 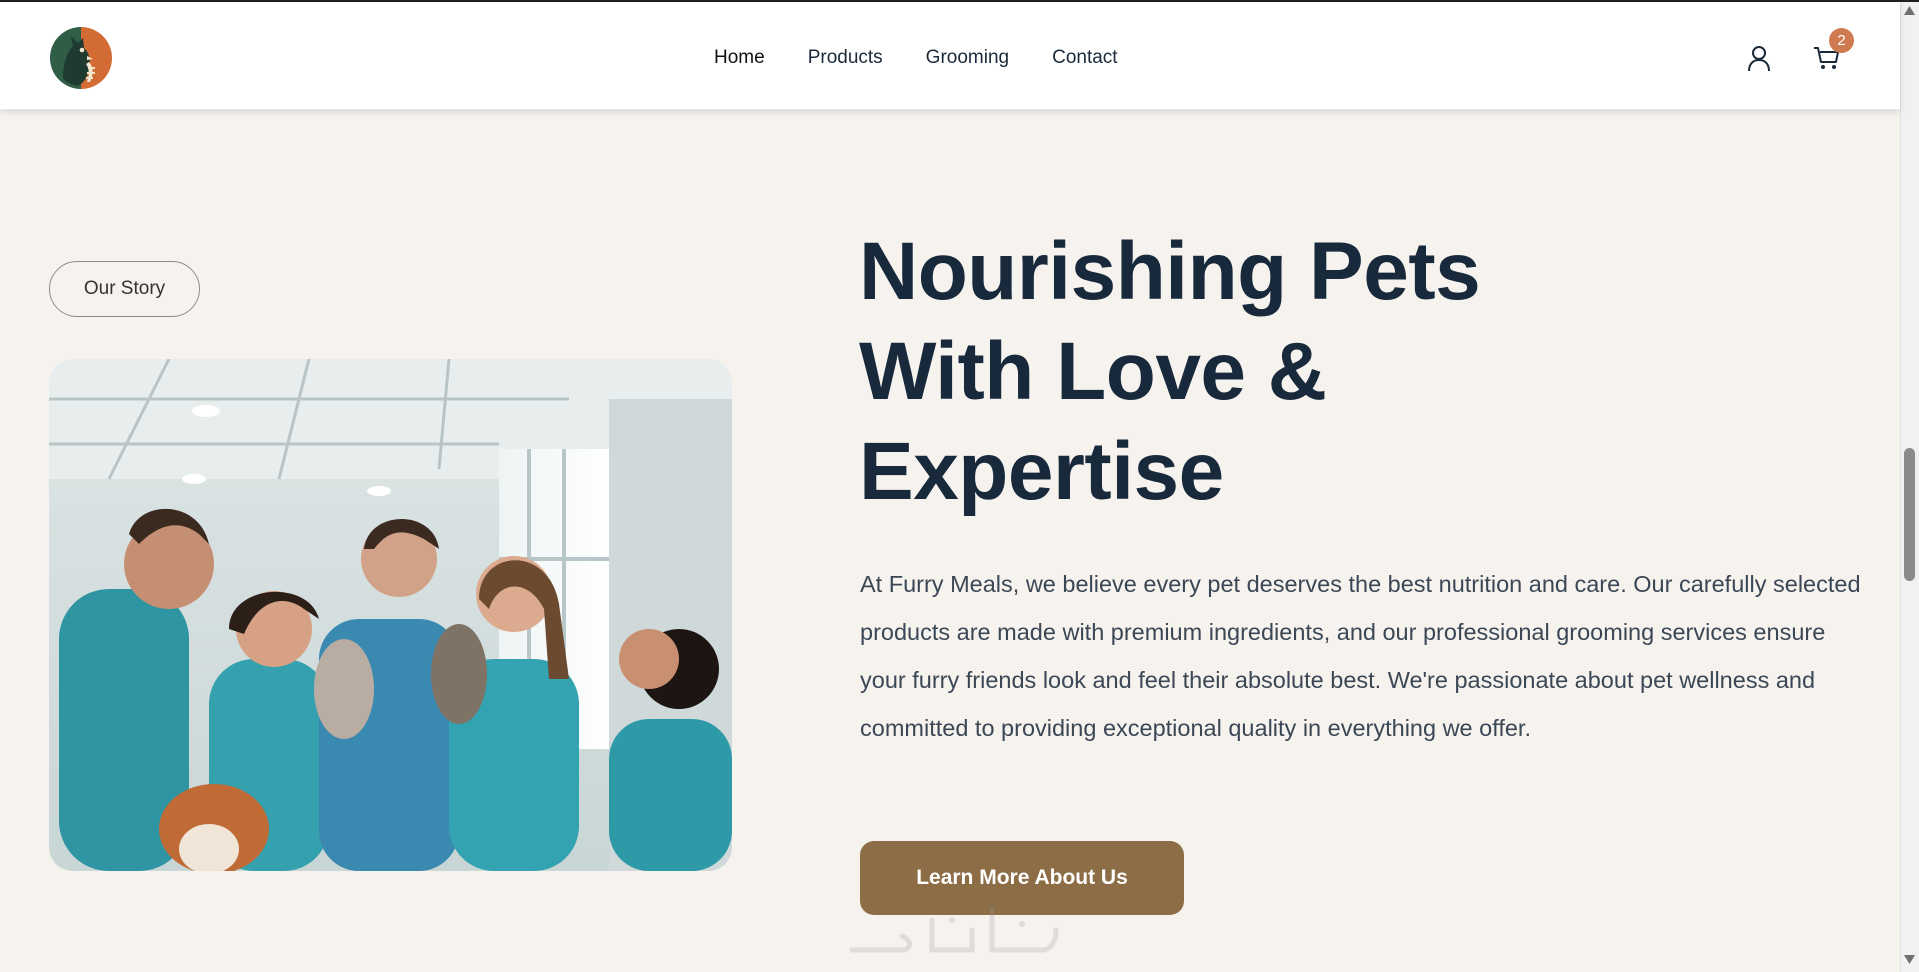 I want to click on nav-home: Home, so click(x=739, y=58).